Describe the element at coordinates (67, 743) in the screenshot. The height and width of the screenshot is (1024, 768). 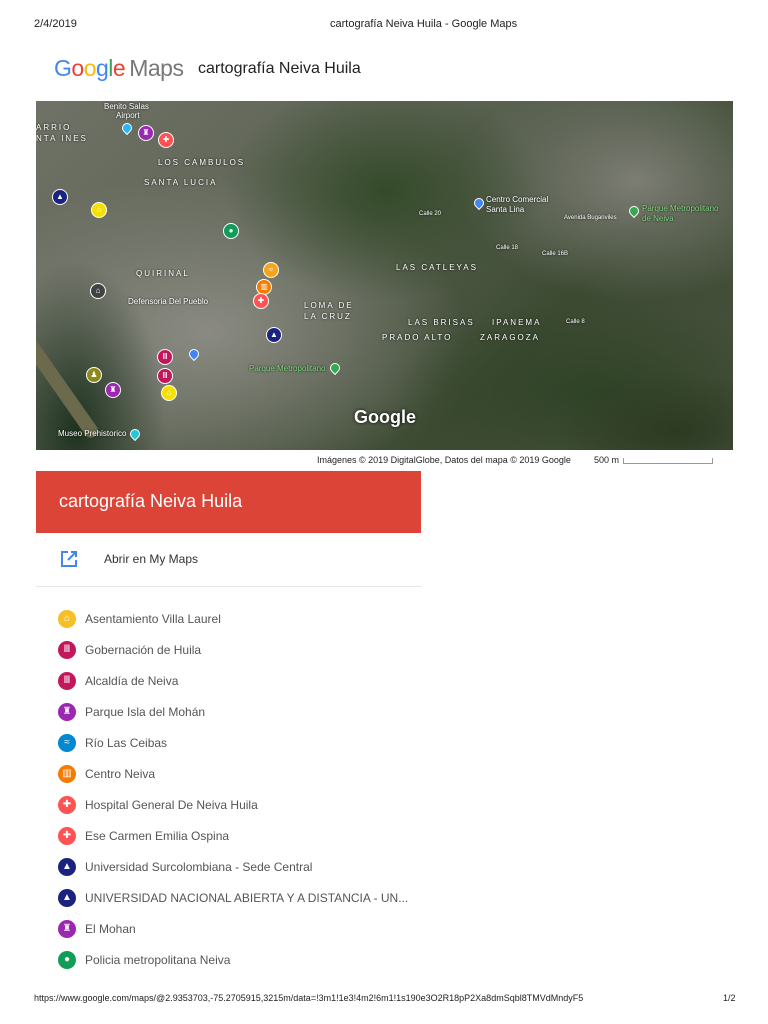
I see `waterfall-icon: ≈` at that location.